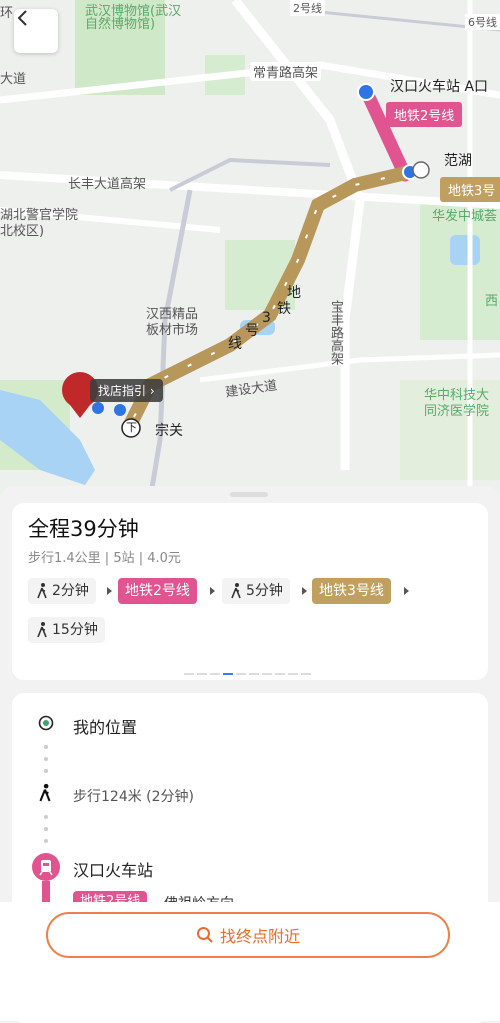 The height and width of the screenshot is (1023, 500). What do you see at coordinates (335, 332) in the screenshot?
I see `map-label-baofeng: 宝丰路高架` at bounding box center [335, 332].